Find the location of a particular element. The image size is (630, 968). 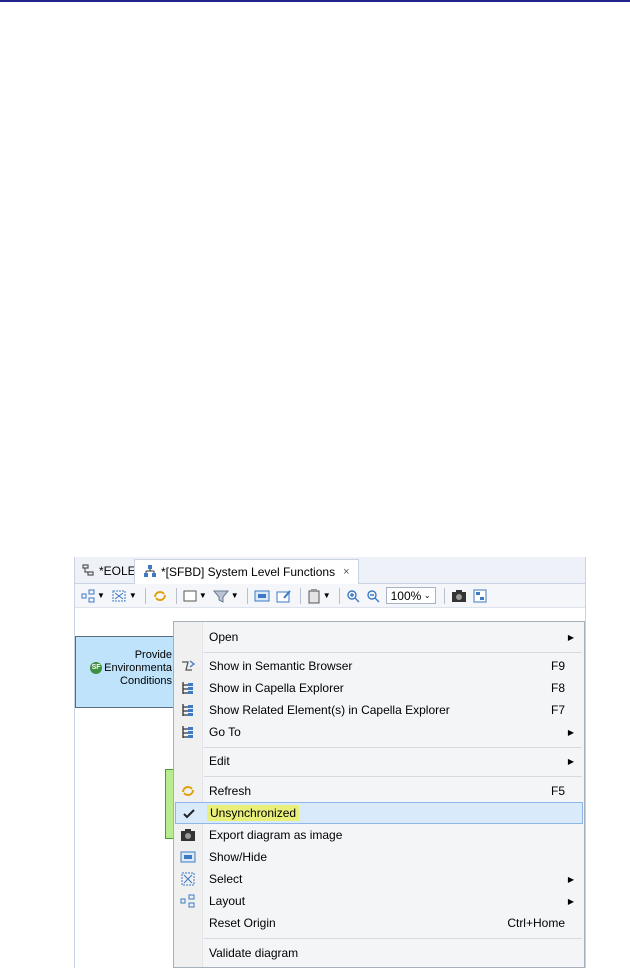

tab-sfbd-system-level-functions: *[SFBD] System Level Functions × is located at coordinates (246, 571).